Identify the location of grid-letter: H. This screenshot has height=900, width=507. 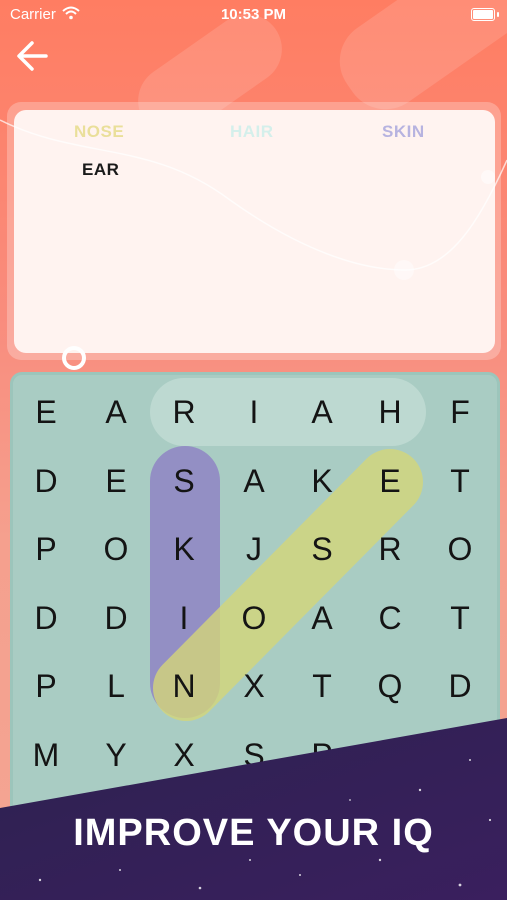
(390, 412).